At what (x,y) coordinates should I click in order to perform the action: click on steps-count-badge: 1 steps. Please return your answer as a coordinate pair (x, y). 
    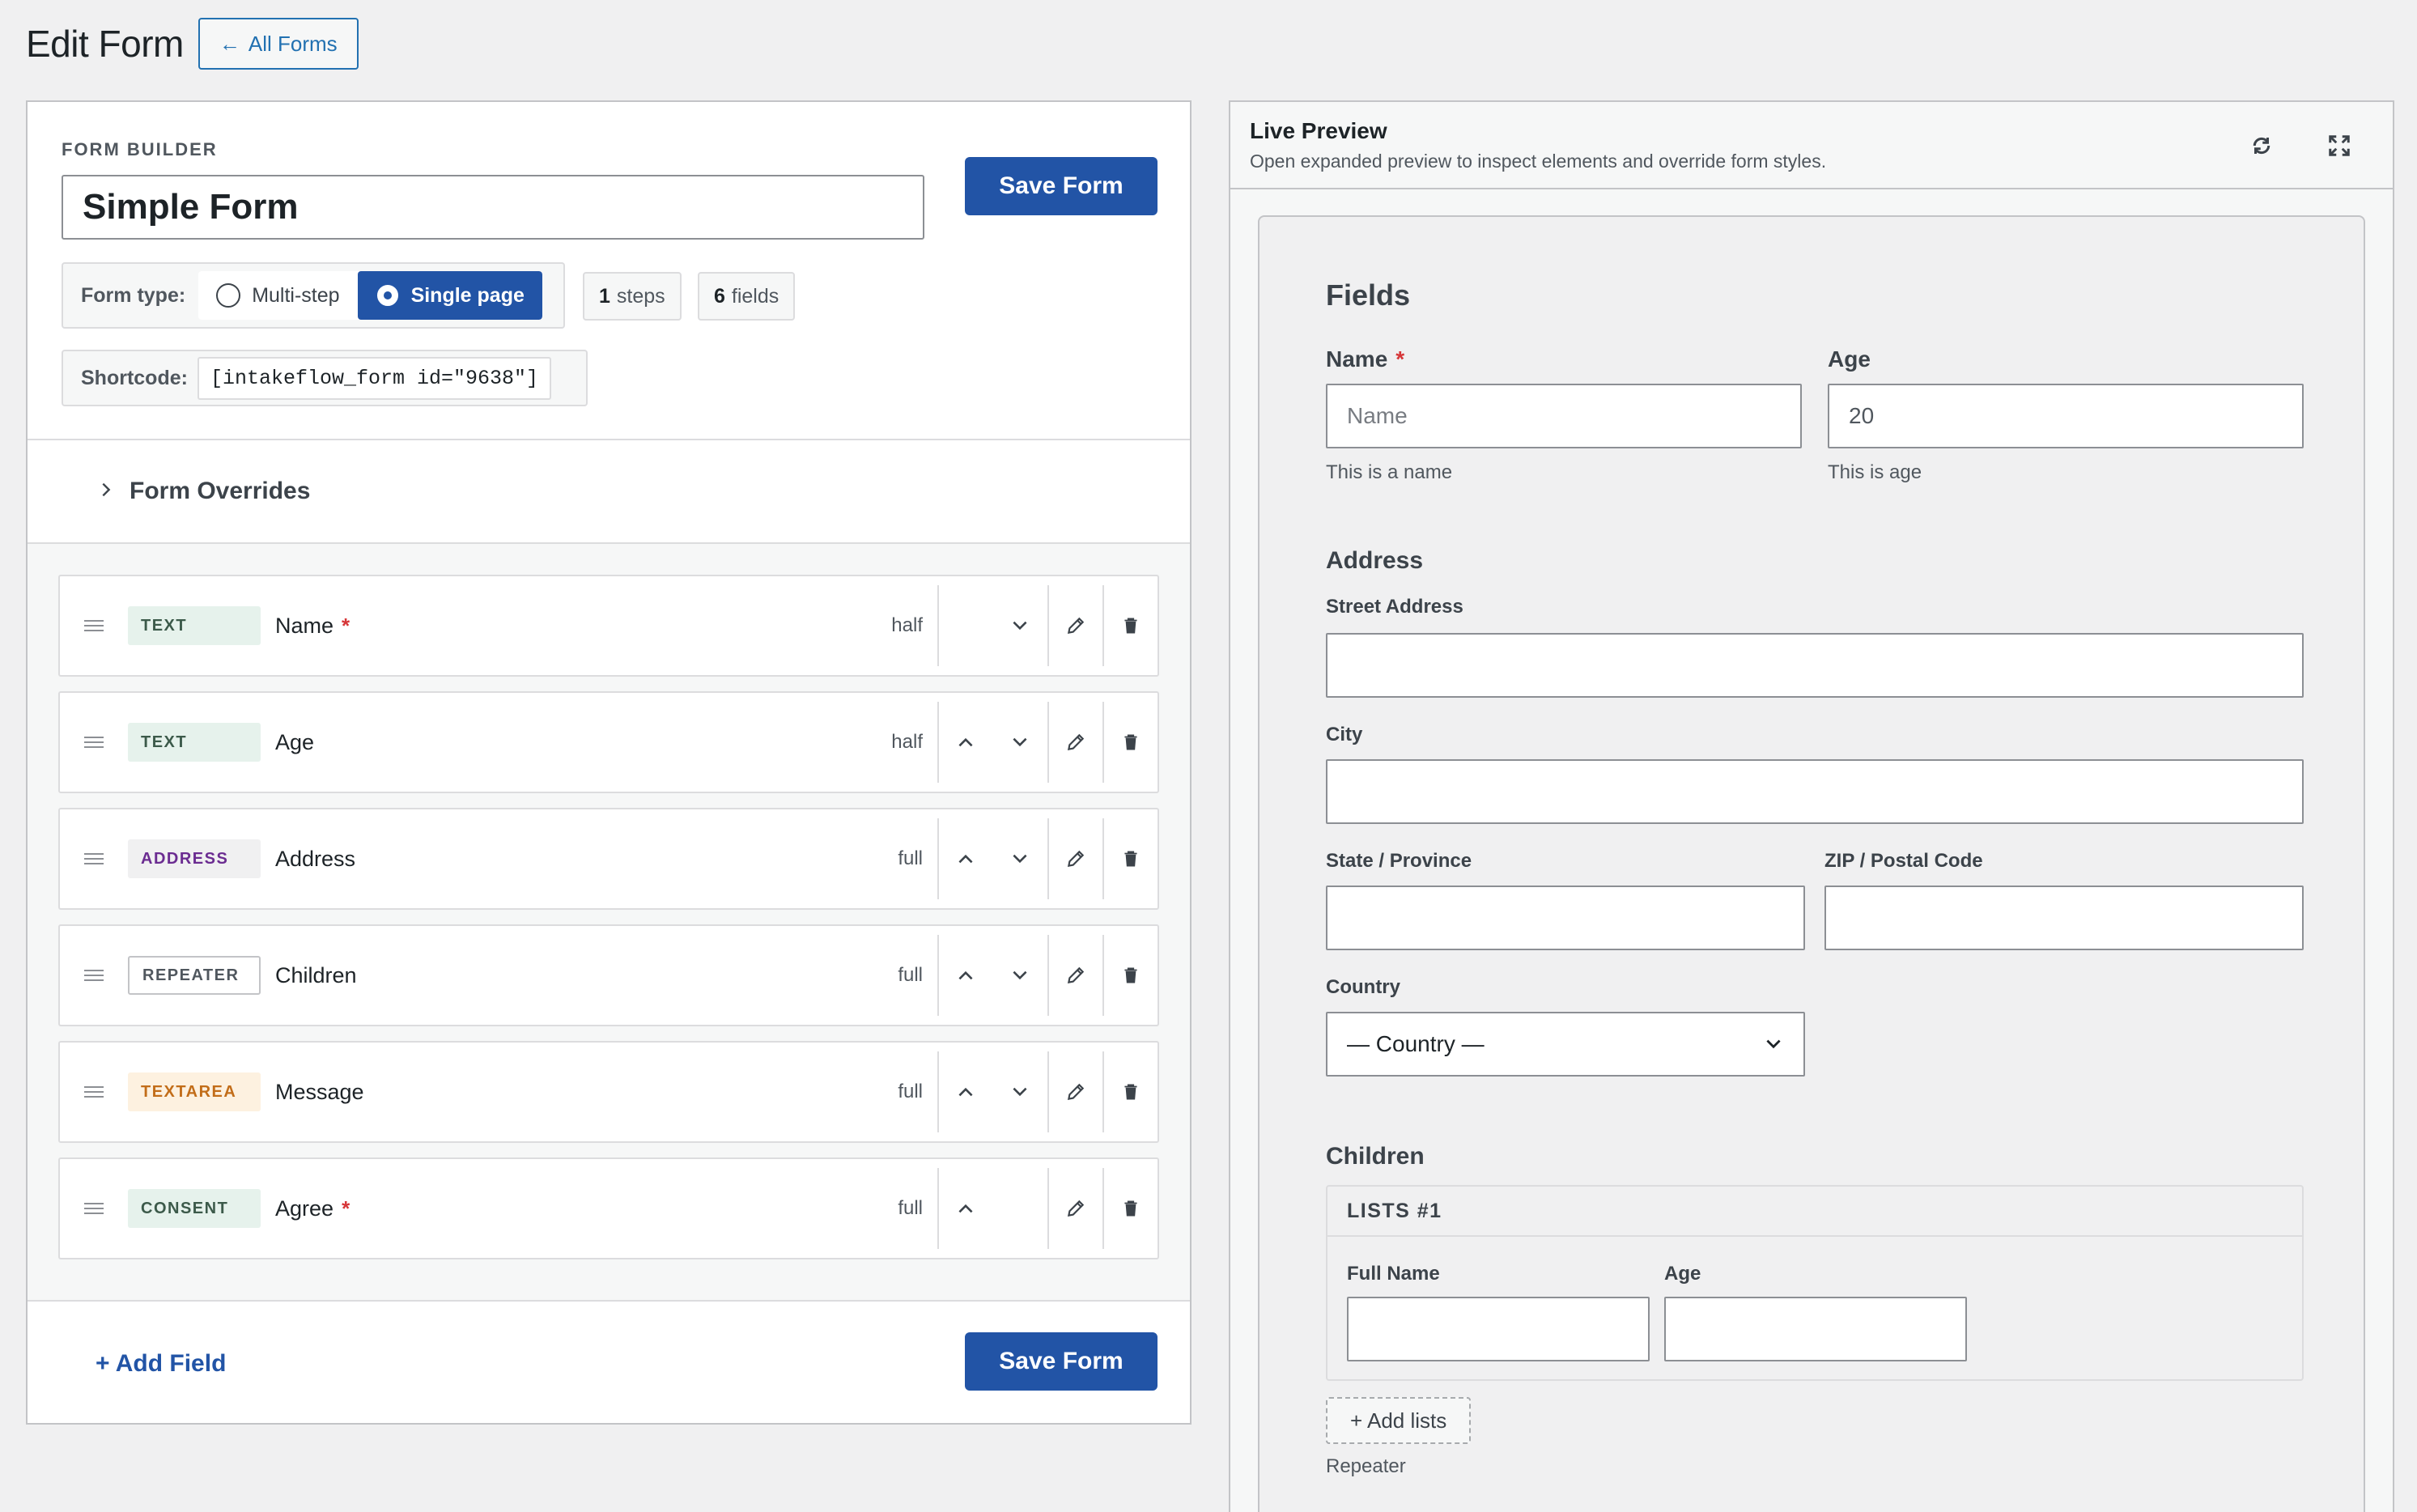
    Looking at the image, I should click on (632, 296).